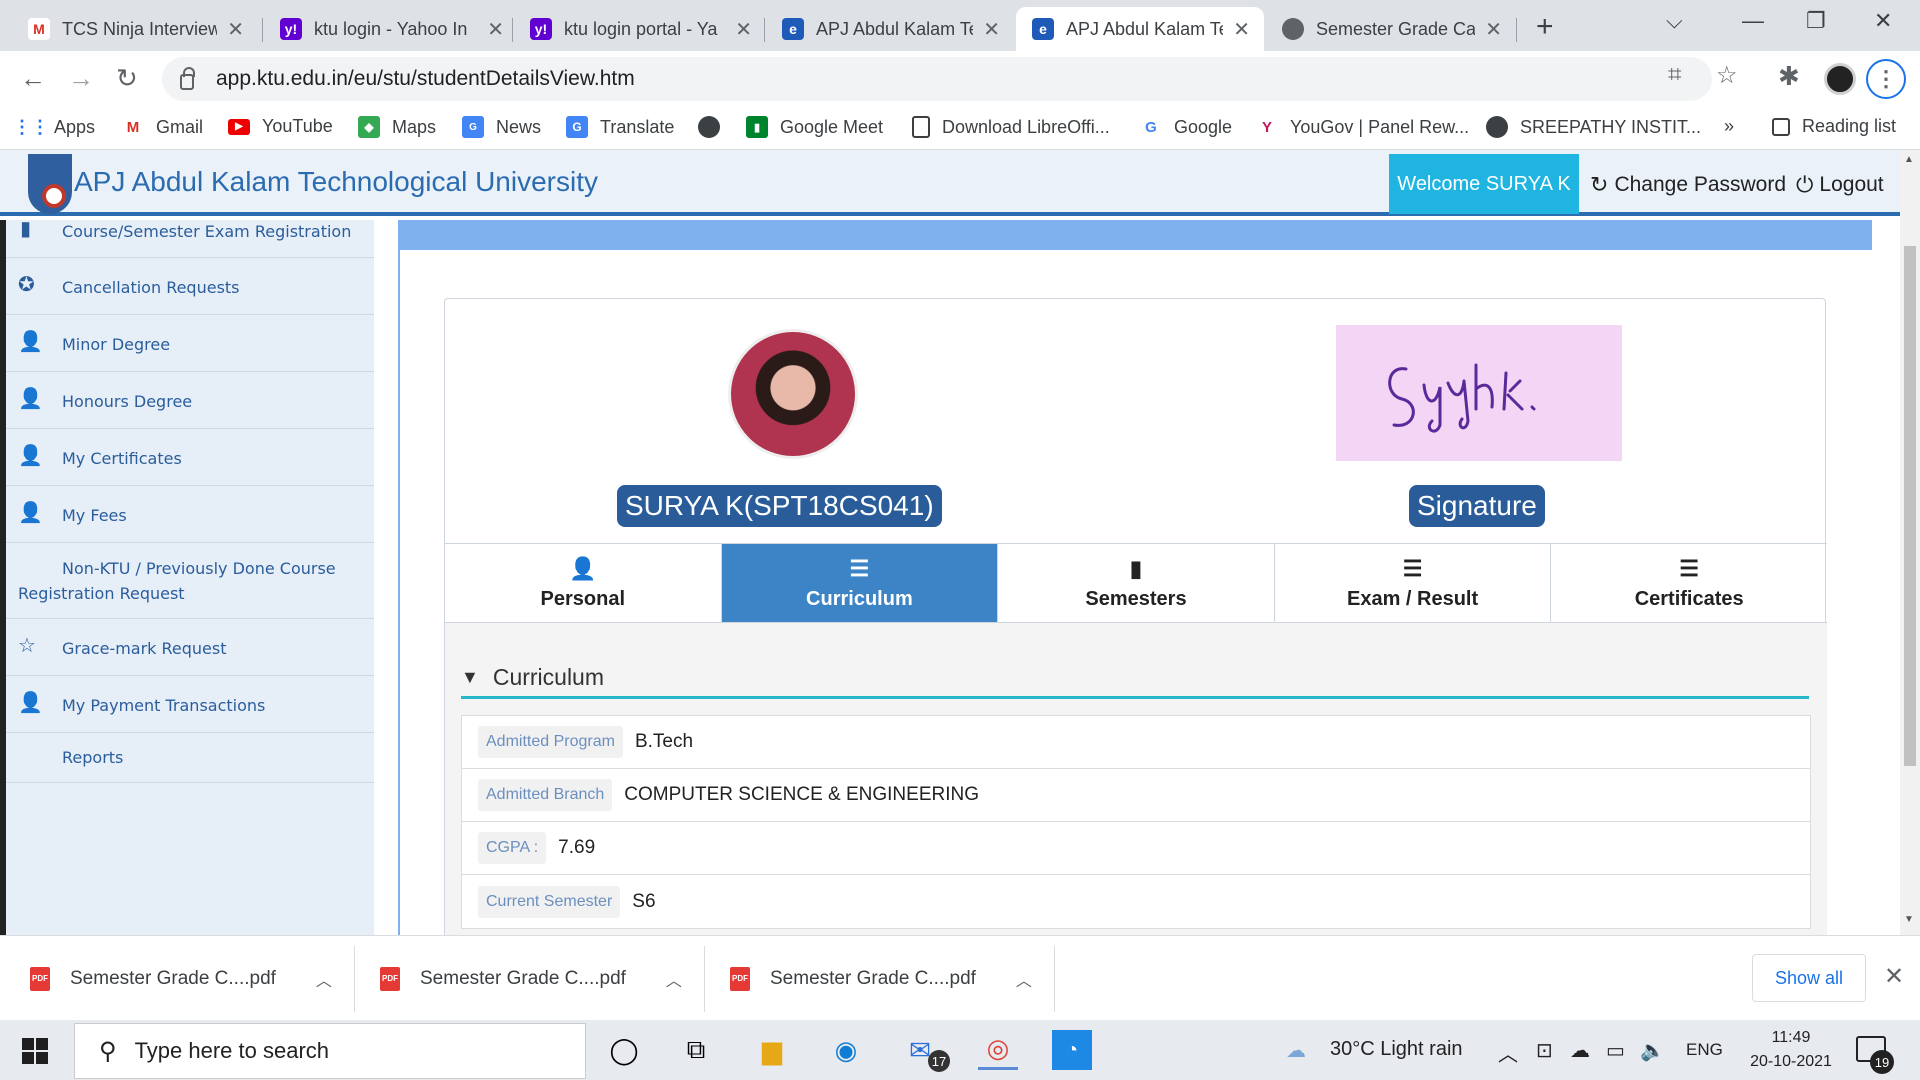 The width and height of the screenshot is (1920, 1080). Describe the element at coordinates (1809, 978) in the screenshot. I see `show-all-button: Show all` at that location.